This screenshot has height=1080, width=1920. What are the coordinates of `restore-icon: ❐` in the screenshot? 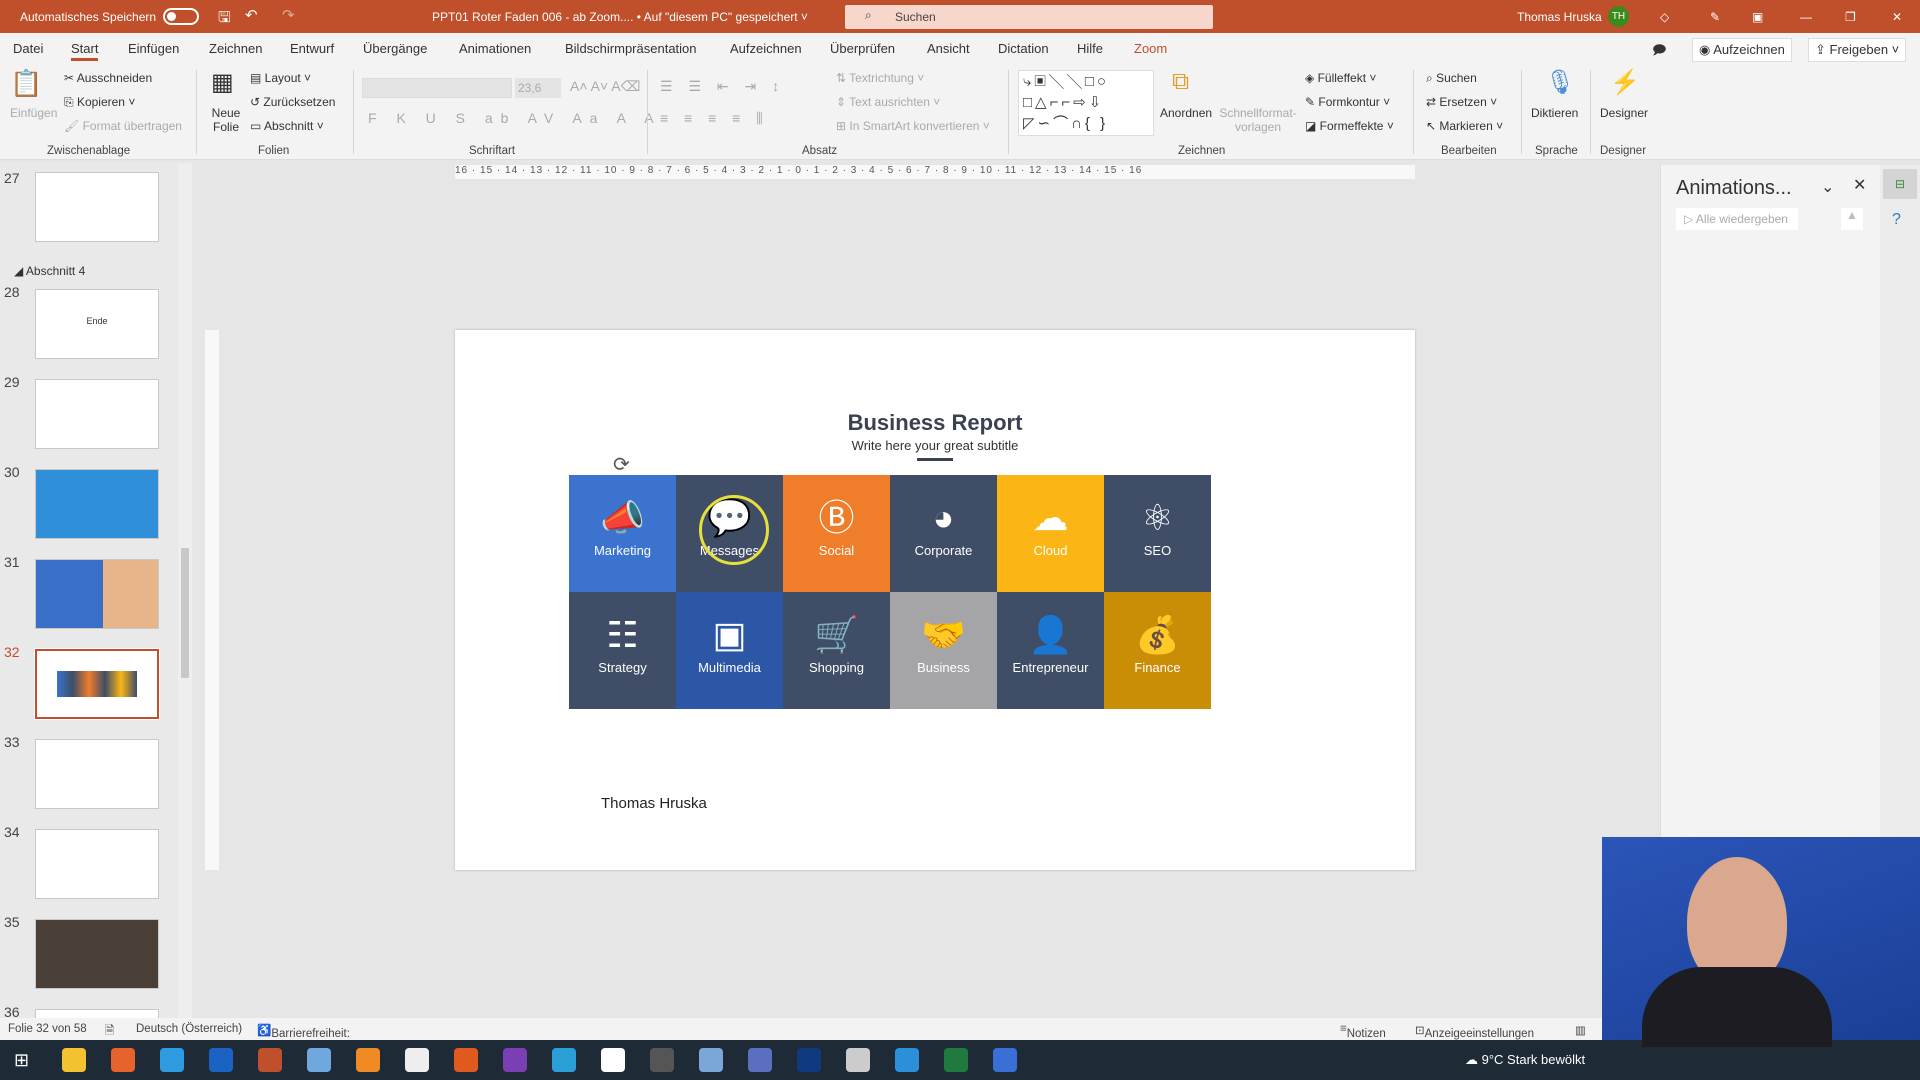 It's located at (1850, 17).